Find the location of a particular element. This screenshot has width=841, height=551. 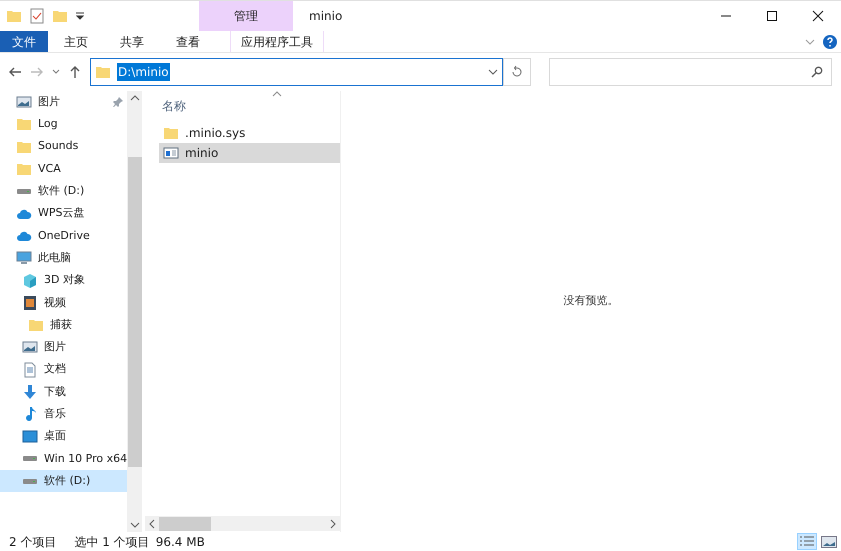

back-arrow-icon is located at coordinates (15, 72).